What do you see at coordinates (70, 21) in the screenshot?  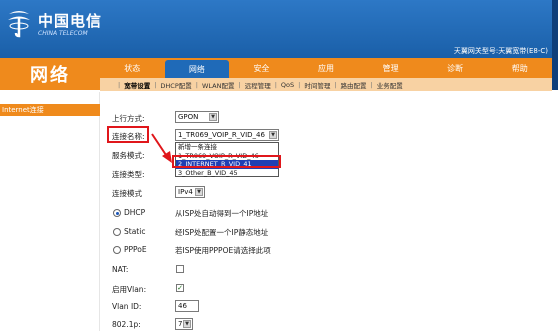 I see `brand-name: 中国电信` at bounding box center [70, 21].